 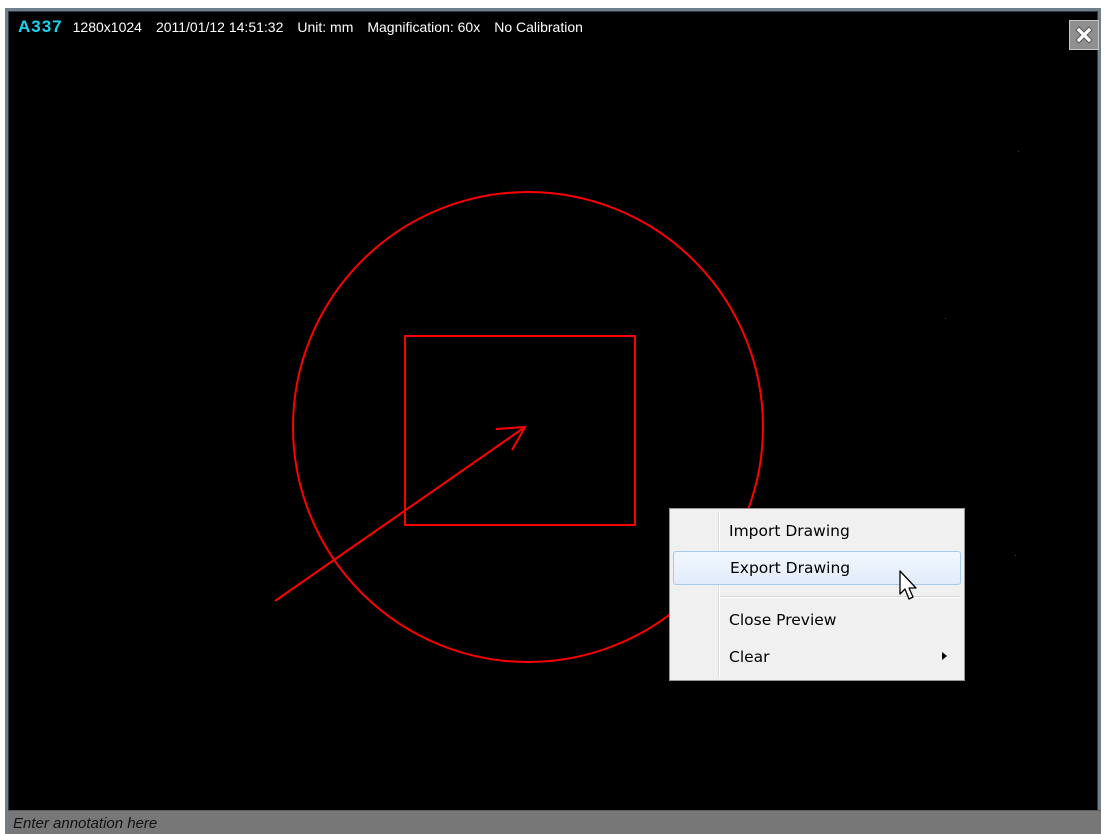 I want to click on menu-item-label: Close Preview, so click(x=783, y=620).